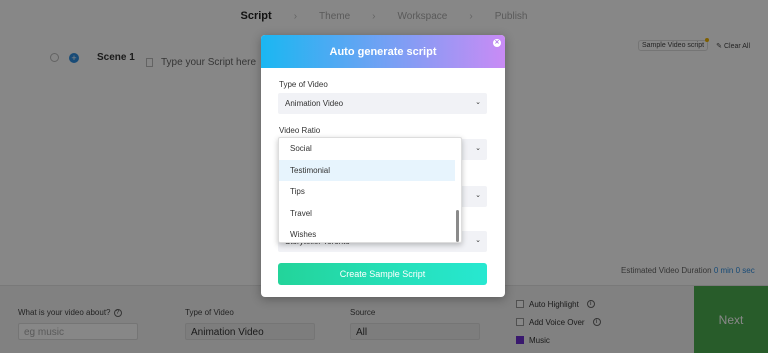  Describe the element at coordinates (370, 233) in the screenshot. I see `dropdown-option: Wishes` at that location.